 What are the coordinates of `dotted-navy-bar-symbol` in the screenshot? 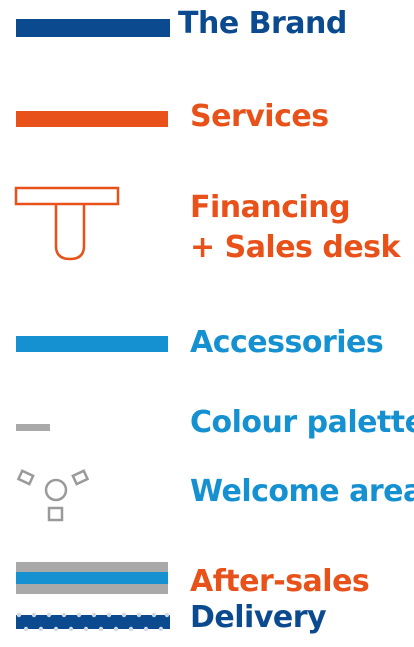 It's located at (93, 622).